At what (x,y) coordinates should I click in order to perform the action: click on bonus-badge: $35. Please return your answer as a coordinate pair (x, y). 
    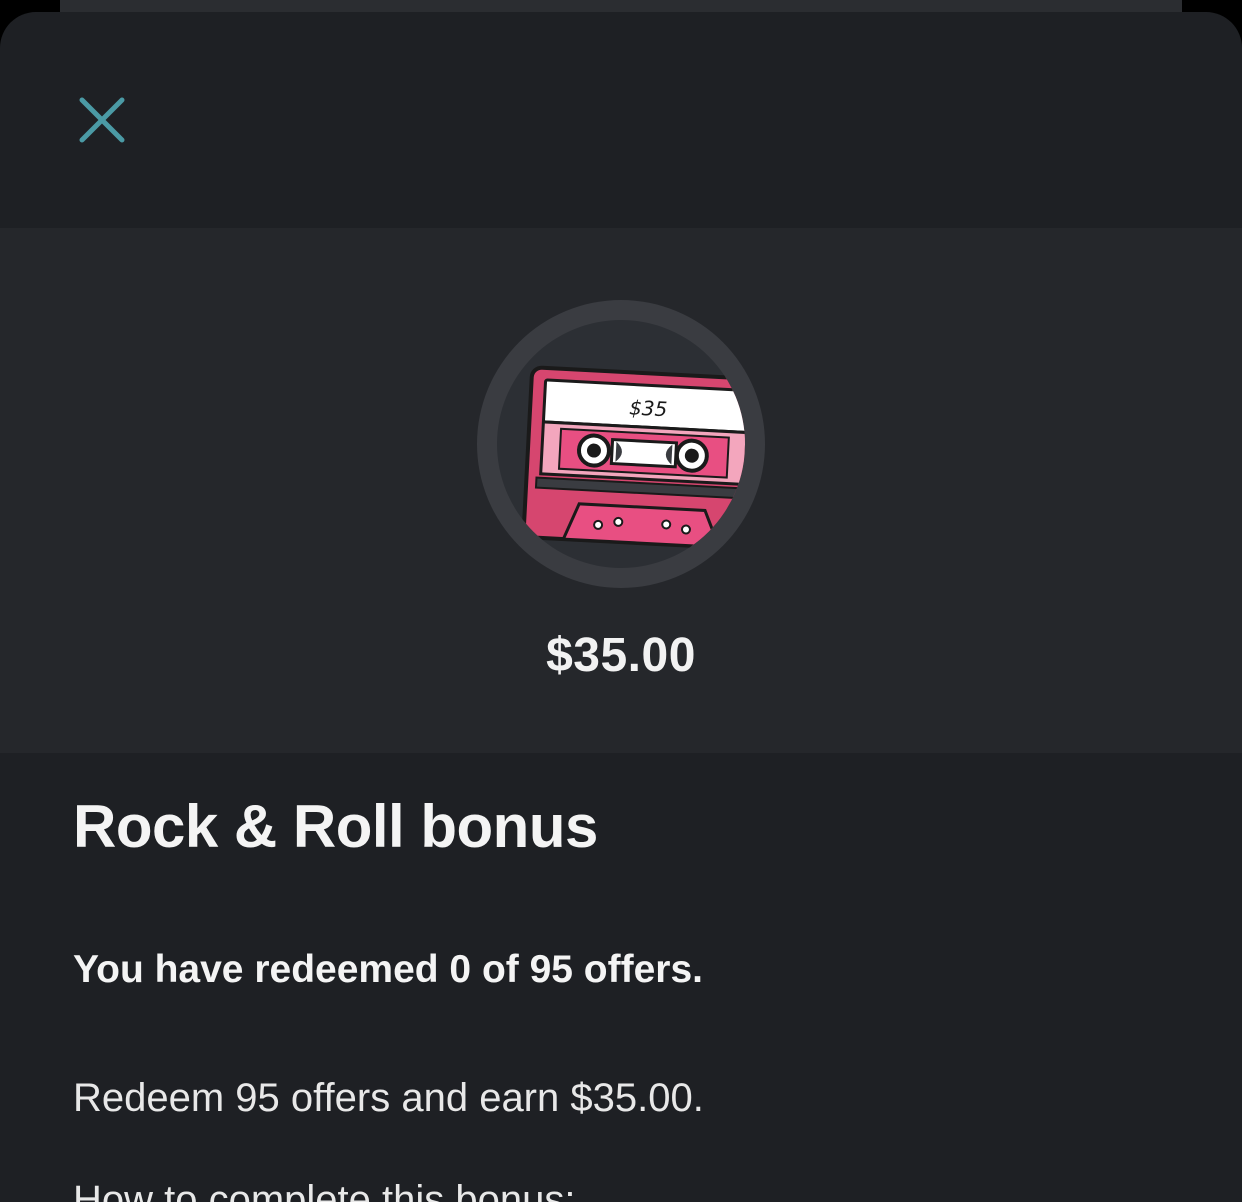
    Looking at the image, I should click on (621, 444).